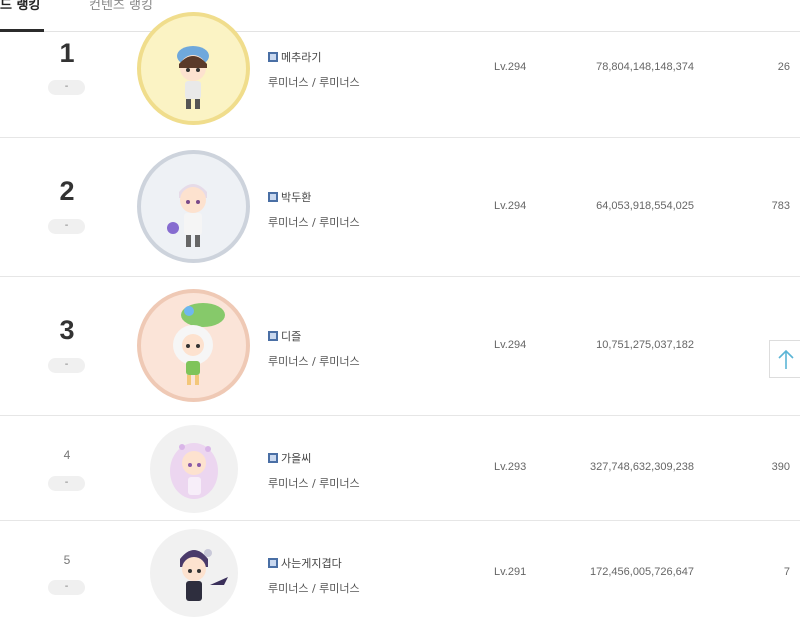  I want to click on character-name: 사는게지겹다, so click(311, 563).